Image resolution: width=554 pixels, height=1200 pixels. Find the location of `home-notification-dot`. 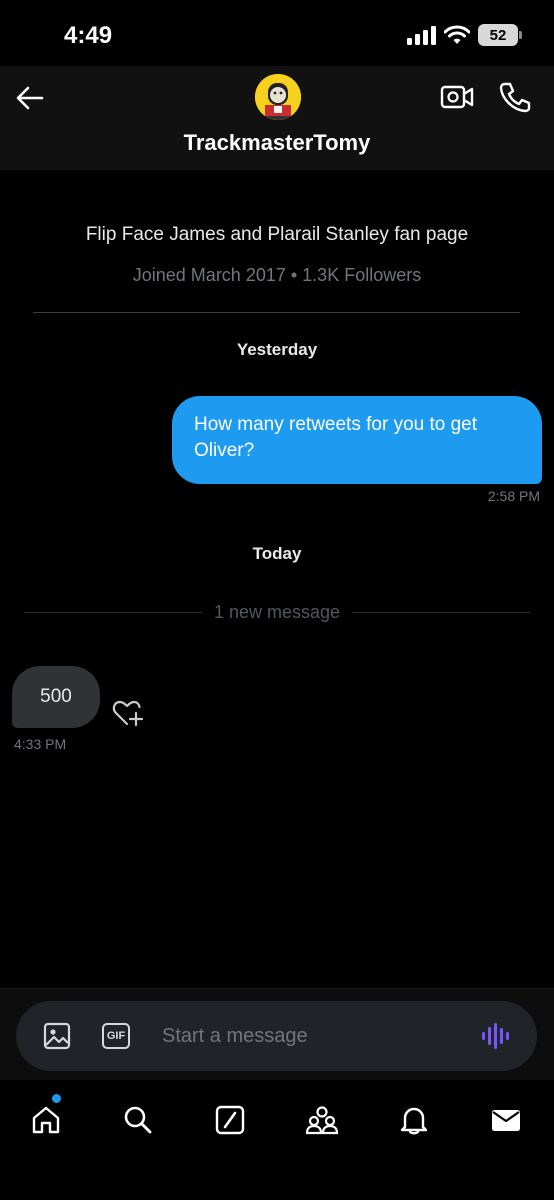

home-notification-dot is located at coordinates (56, 1098).